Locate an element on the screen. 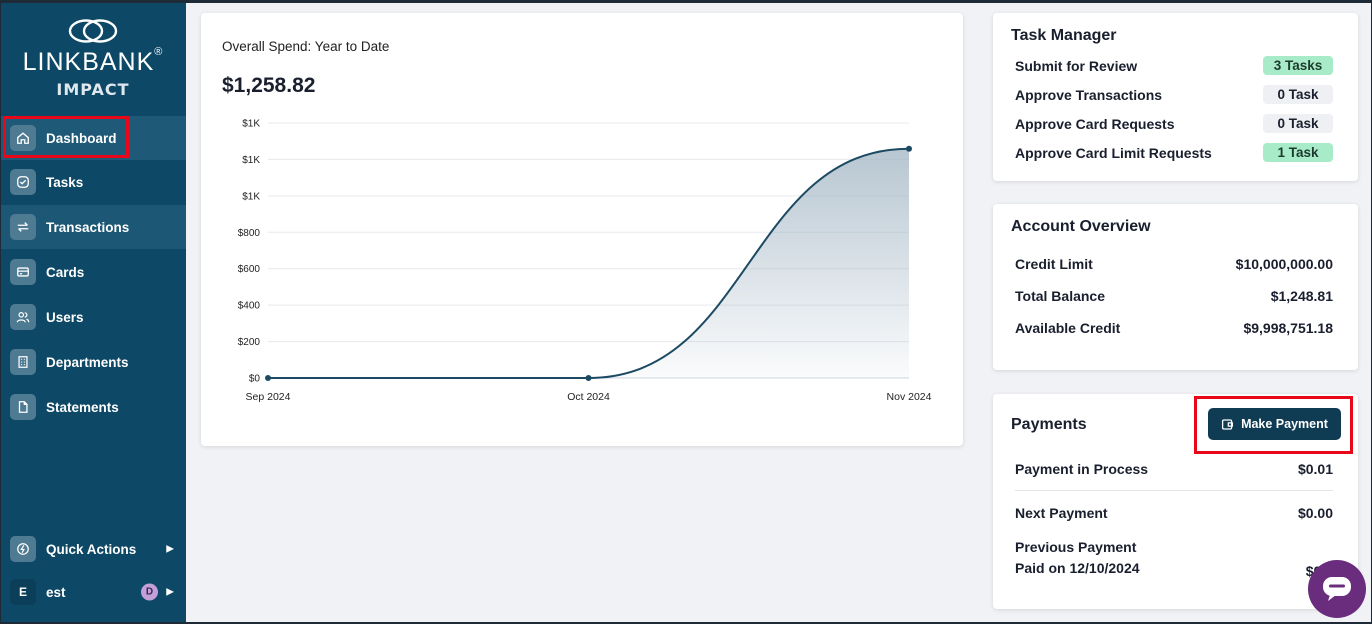 This screenshot has width=1372, height=624. sidebar-item-label: Statements is located at coordinates (82, 407).